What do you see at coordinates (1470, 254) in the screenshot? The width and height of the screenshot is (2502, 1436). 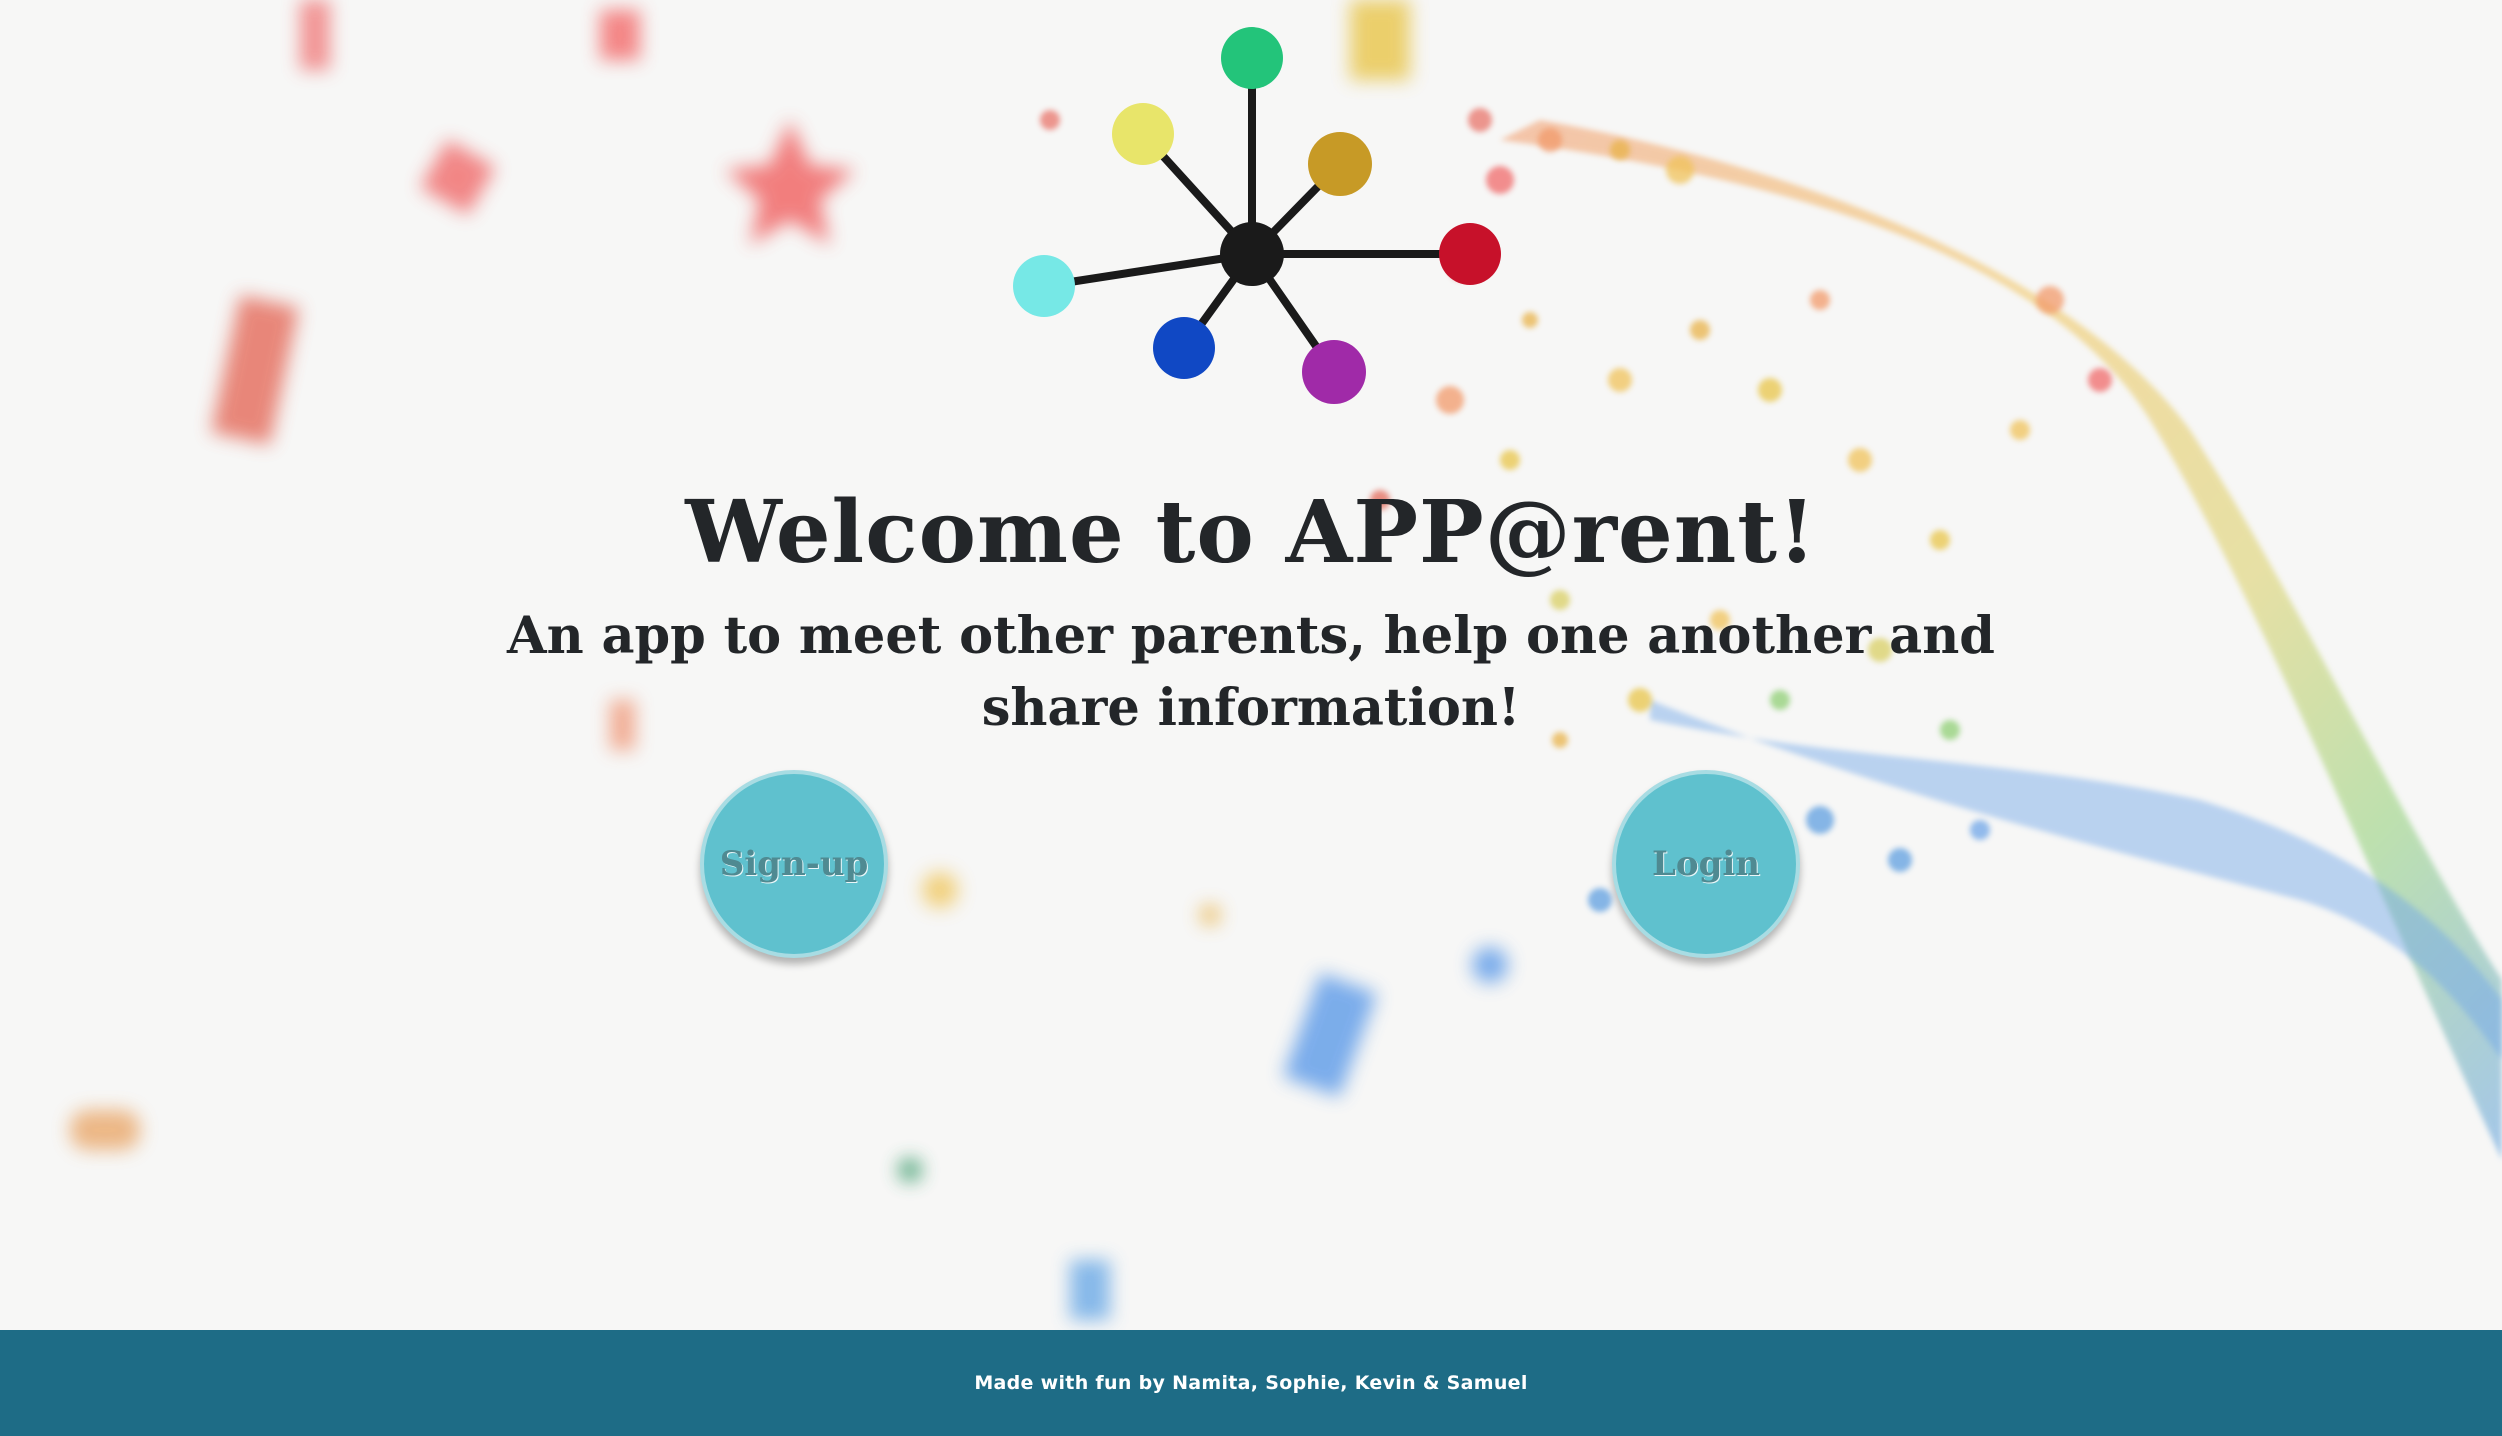 I see `logo-node-red` at bounding box center [1470, 254].